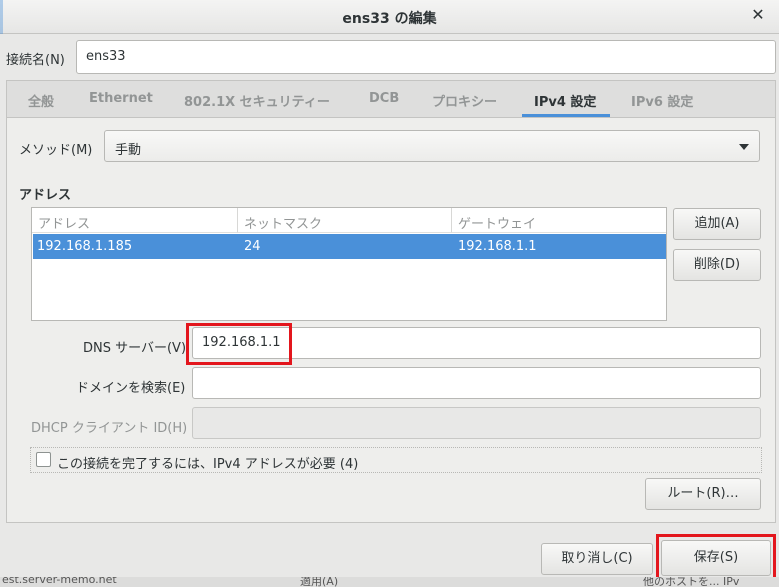  What do you see at coordinates (131, 388) in the screenshot?
I see `search-domain-label: ドメインを検索(E)` at bounding box center [131, 388].